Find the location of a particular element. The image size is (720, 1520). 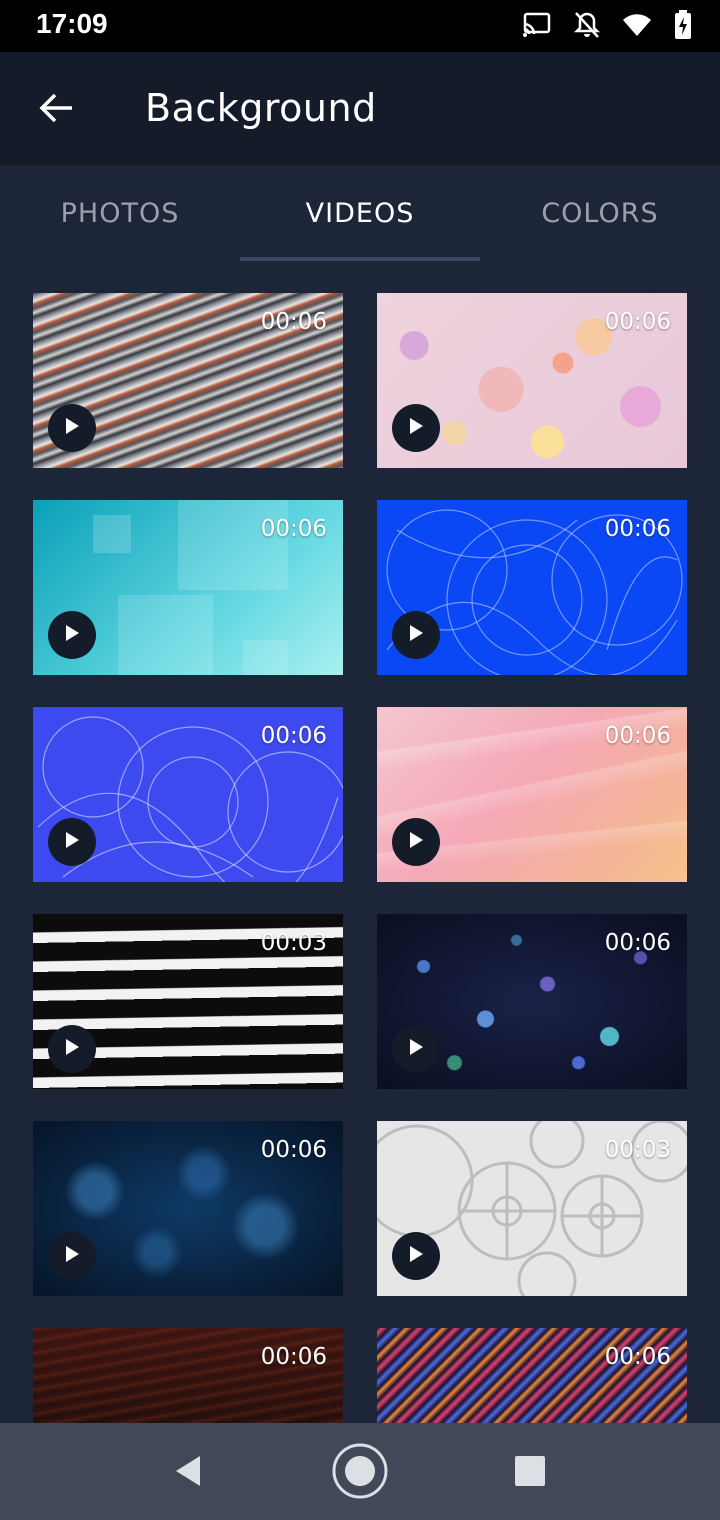

tab-colors: COLORS is located at coordinates (600, 213).